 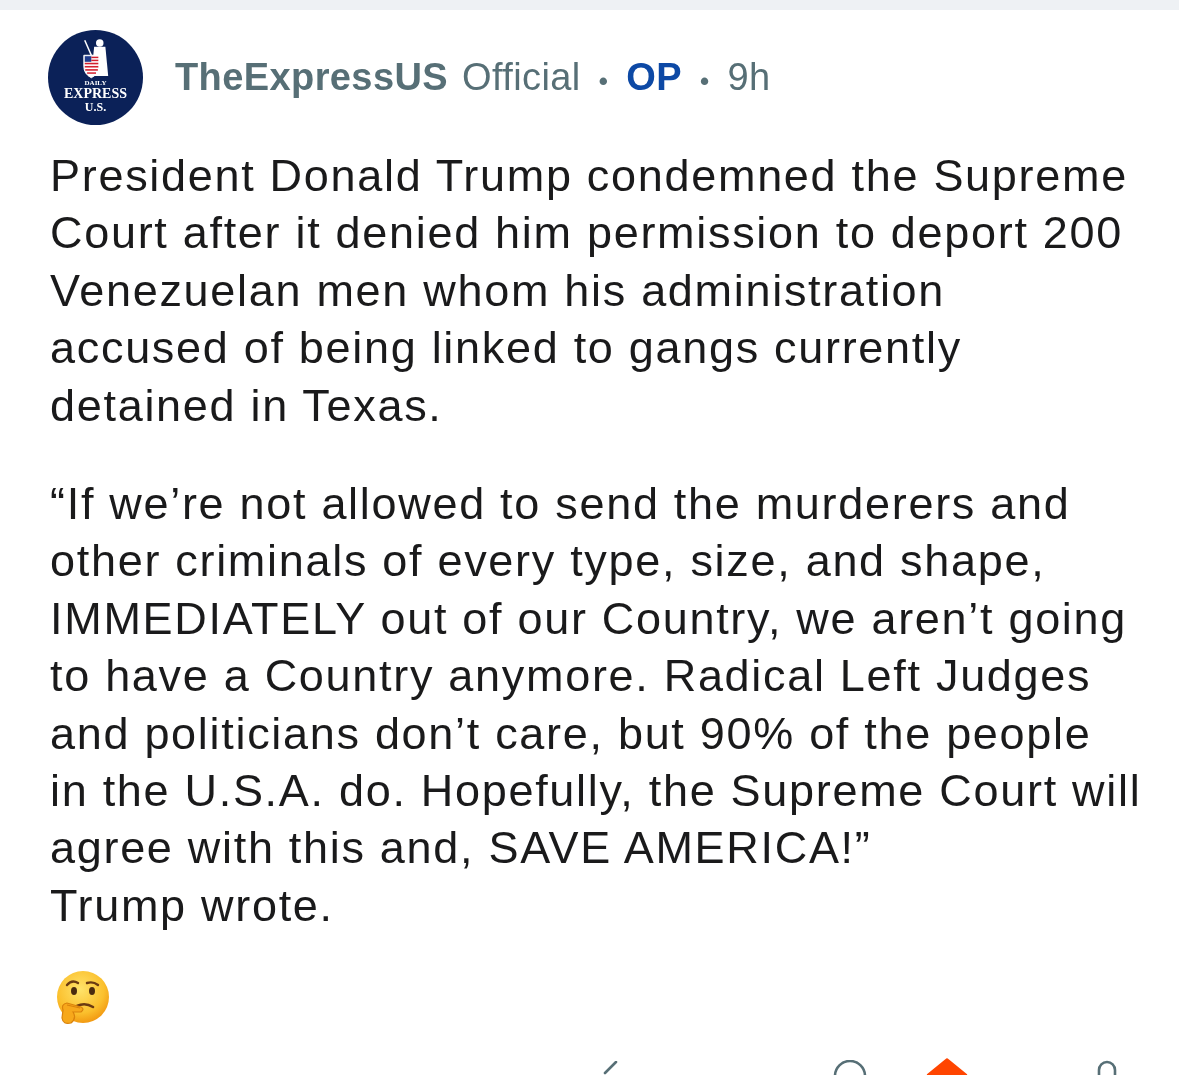 I want to click on award-icon, so click(x=850, y=1067).